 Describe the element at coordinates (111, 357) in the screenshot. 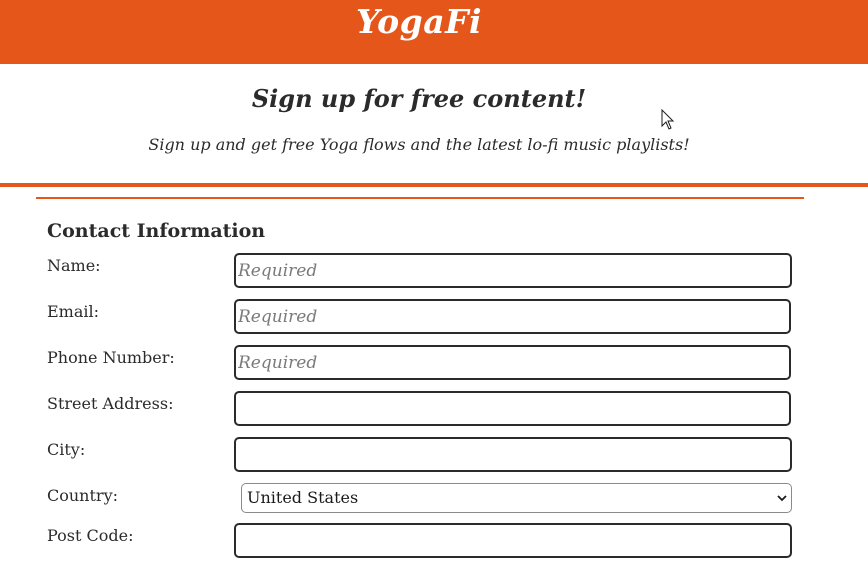

I see `phone-label: Phone Number:` at that location.